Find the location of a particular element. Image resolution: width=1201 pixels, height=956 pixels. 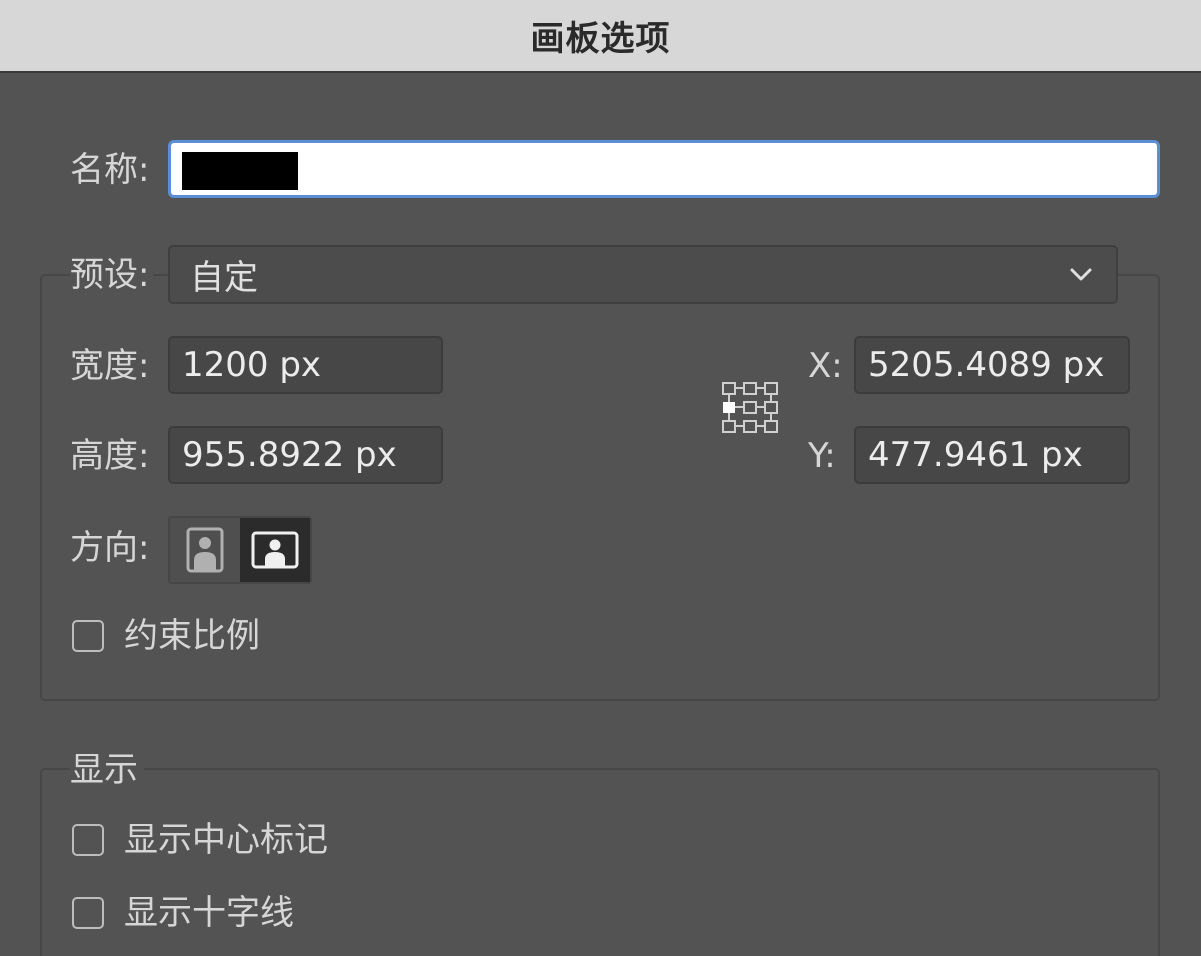

name-label: 名称: is located at coordinates (110, 170).